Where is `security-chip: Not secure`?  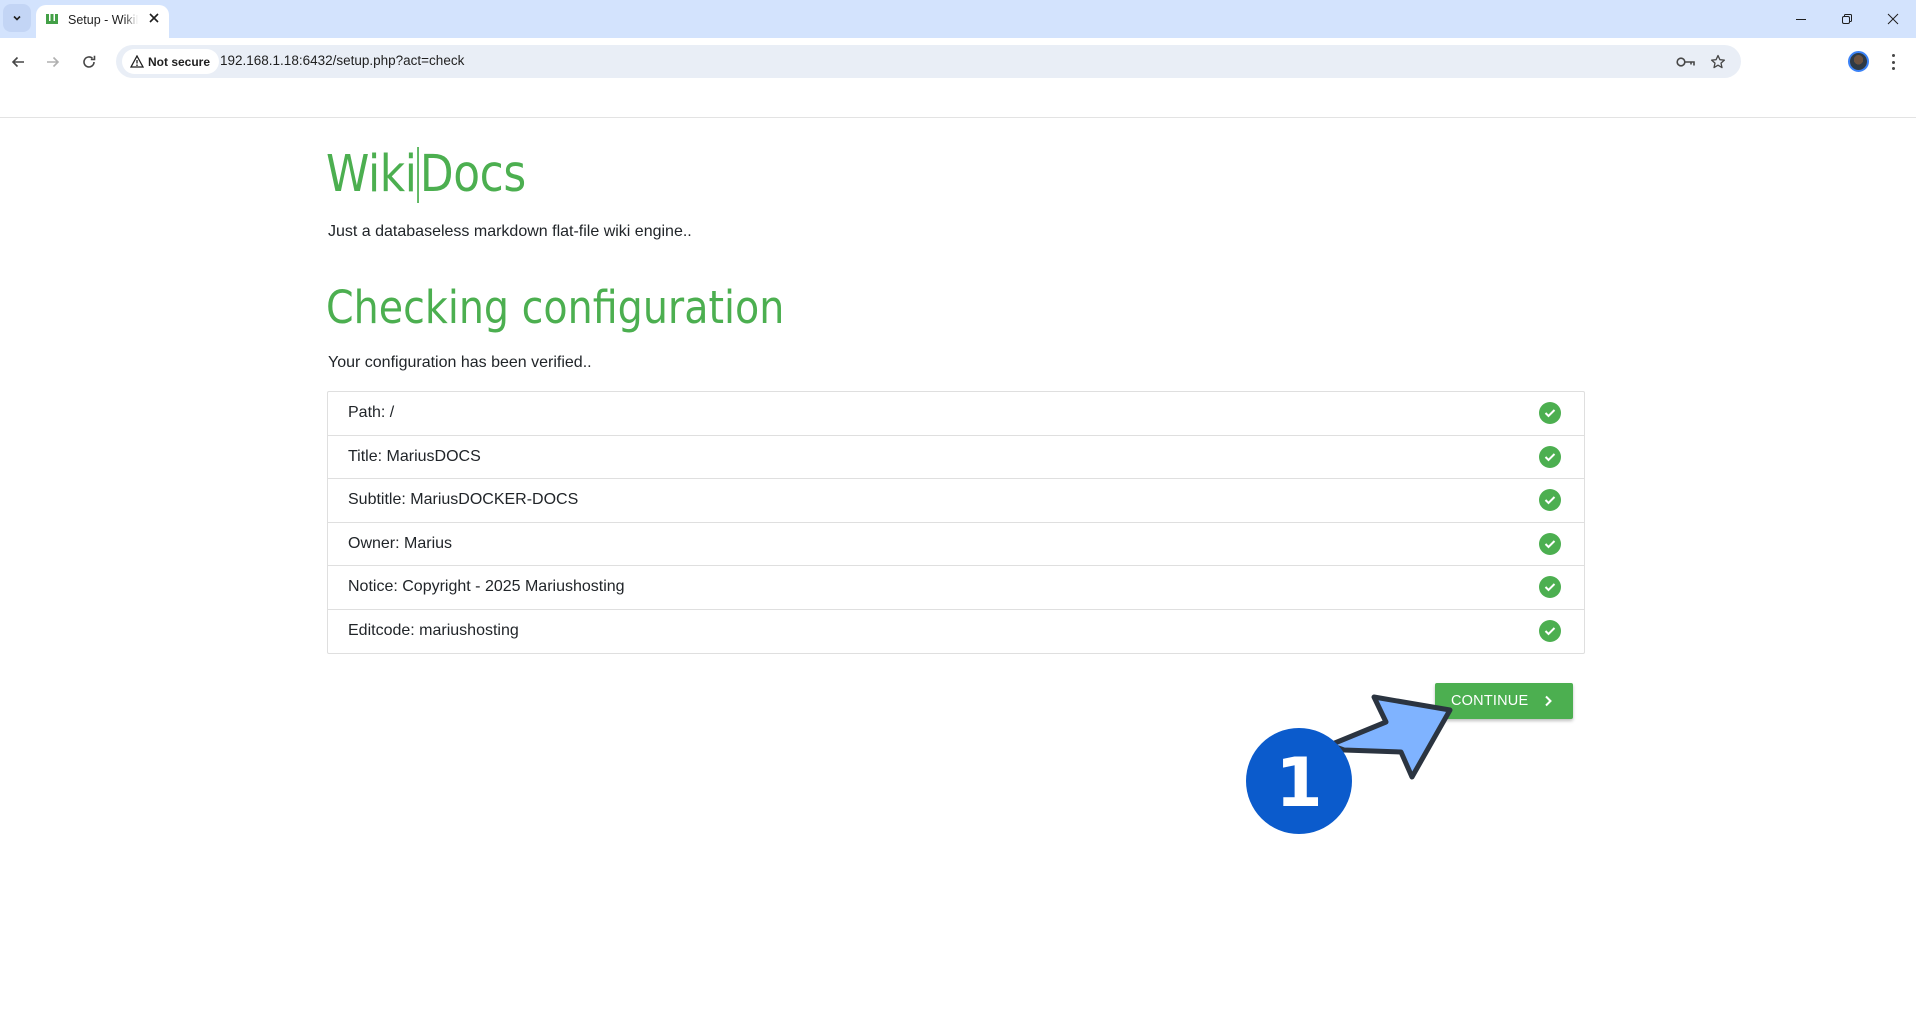 security-chip: Not secure is located at coordinates (171, 61).